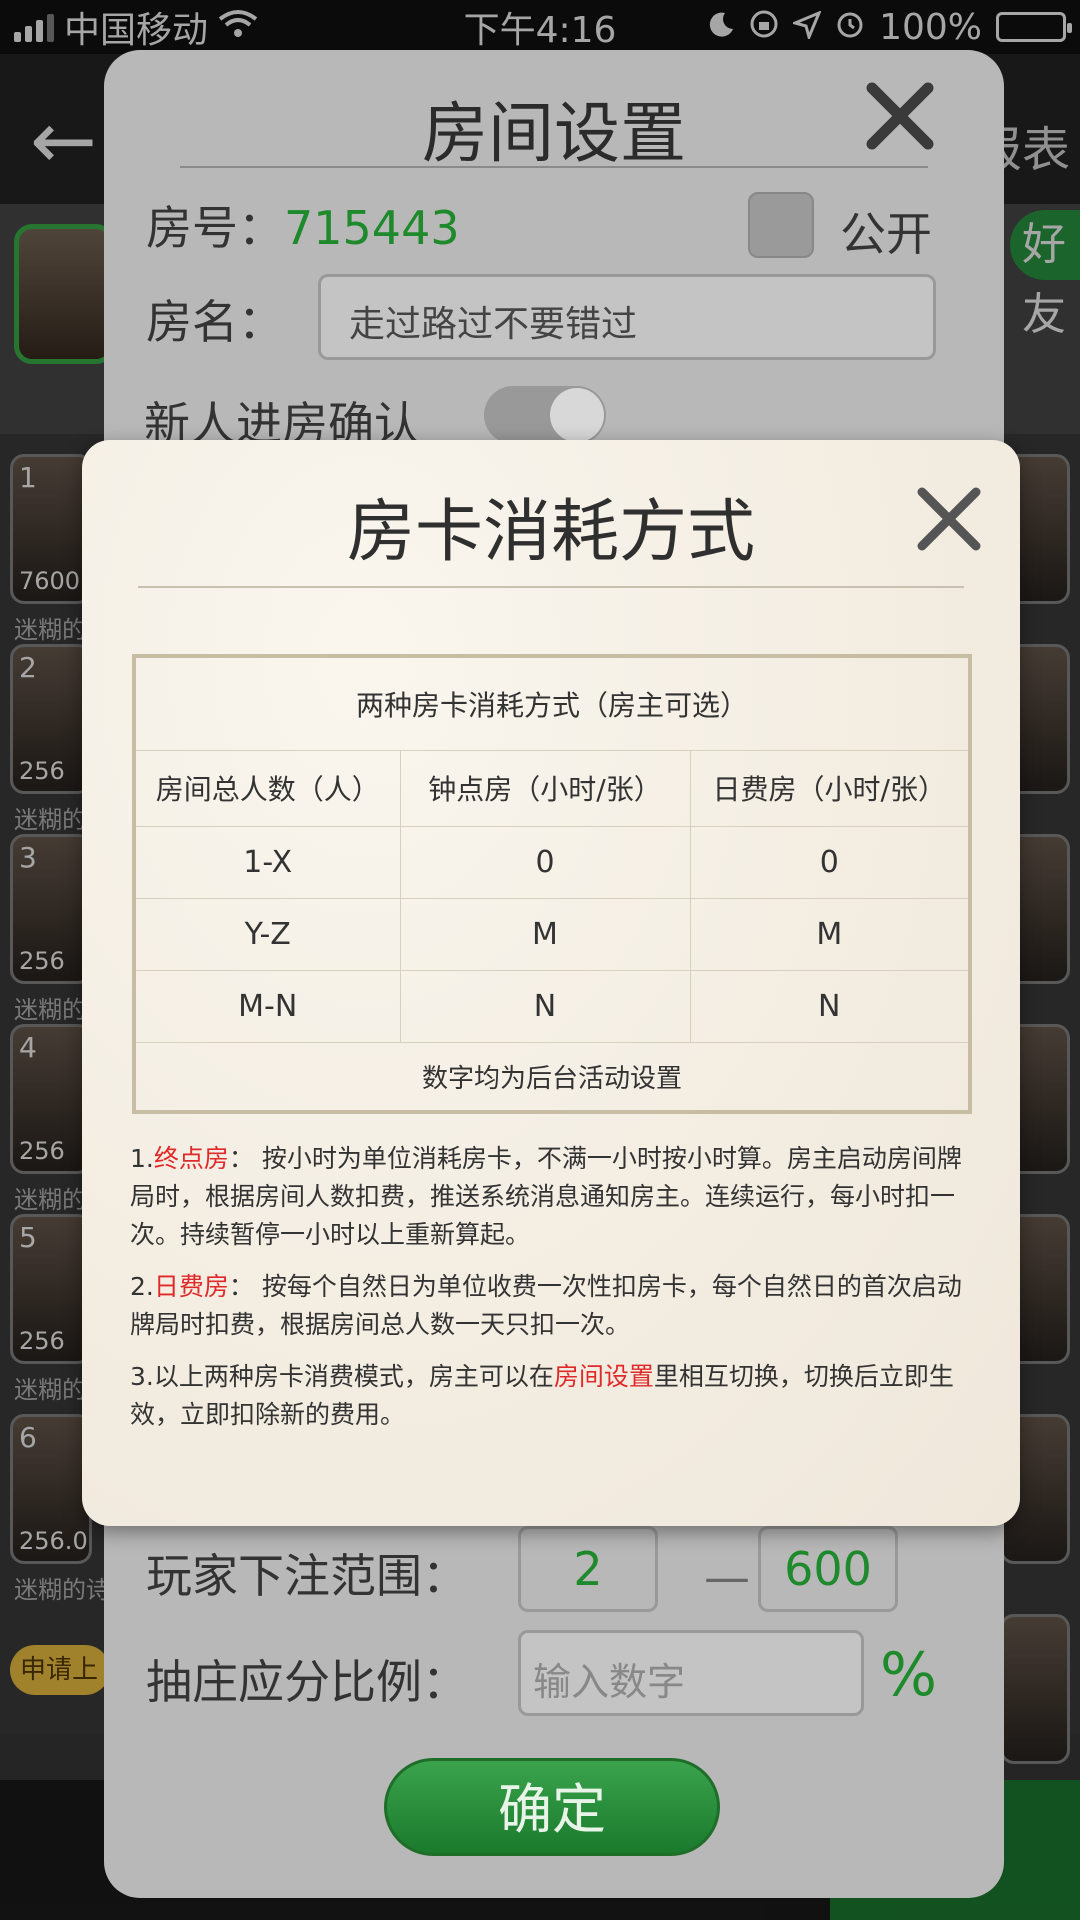 The image size is (1080, 1920). Describe the element at coordinates (727, 1577) in the screenshot. I see `range-dash: —` at that location.